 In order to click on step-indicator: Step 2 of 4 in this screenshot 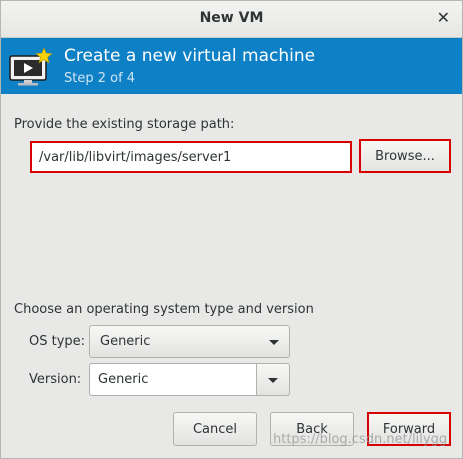, I will do `click(100, 78)`.